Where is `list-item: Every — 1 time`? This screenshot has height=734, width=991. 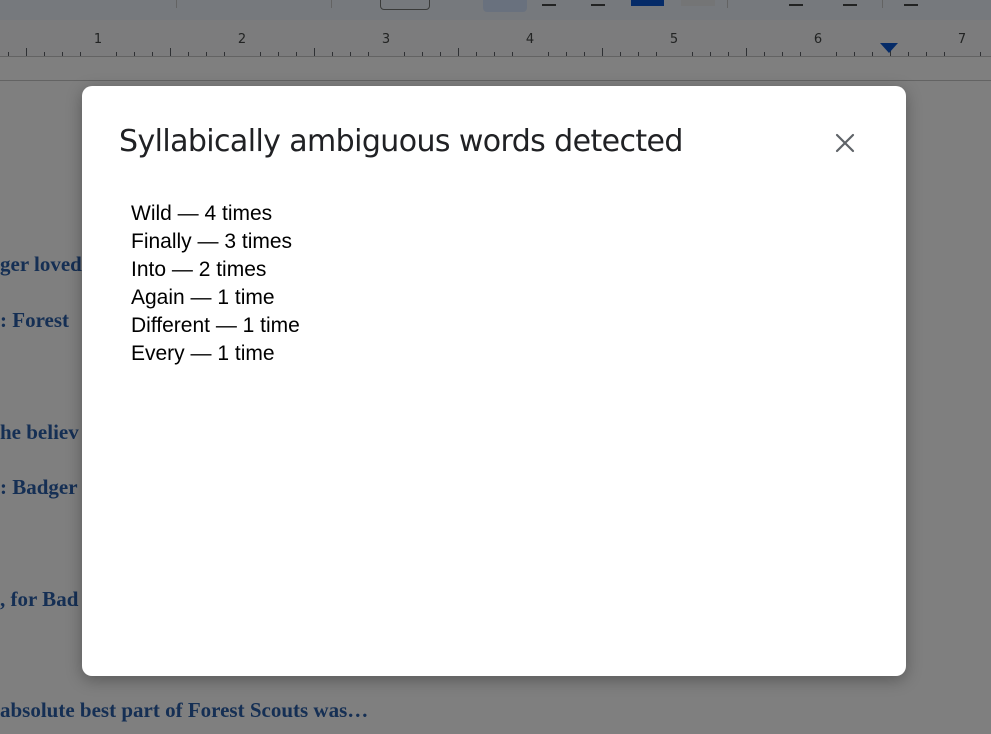
list-item: Every — 1 time is located at coordinates (203, 353).